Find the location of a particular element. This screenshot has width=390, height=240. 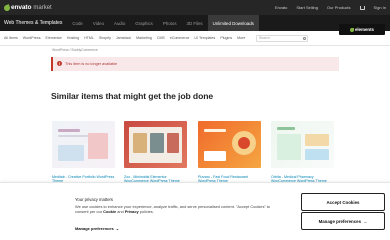

manage-preferences-button-label: Manage preferences is located at coordinates (340, 221).